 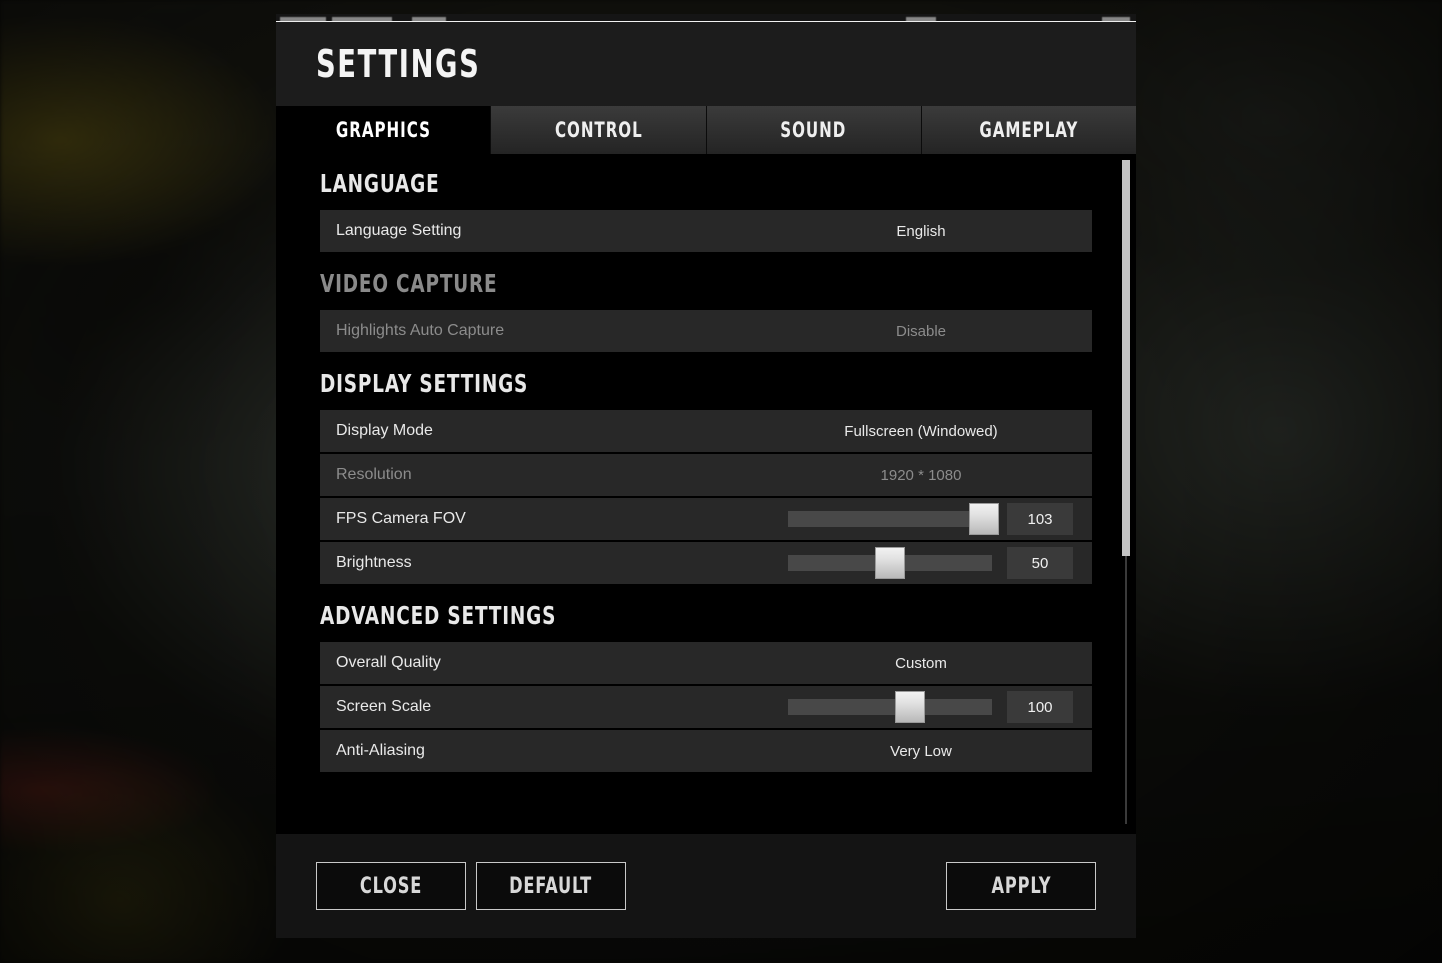 I want to click on setting-value: Disable, so click(x=921, y=331).